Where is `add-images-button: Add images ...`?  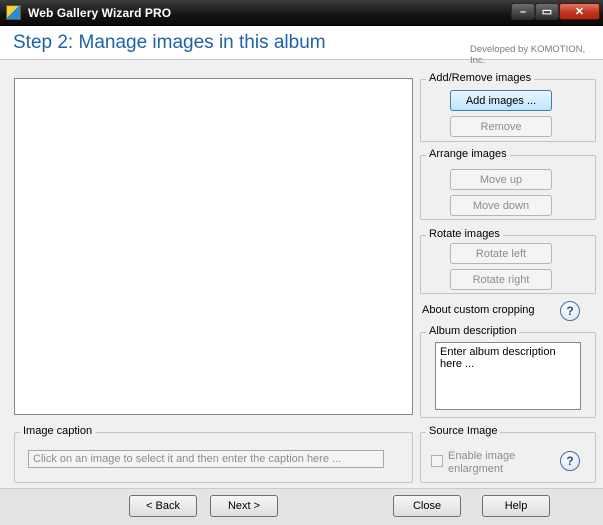 add-images-button: Add images ... is located at coordinates (501, 100).